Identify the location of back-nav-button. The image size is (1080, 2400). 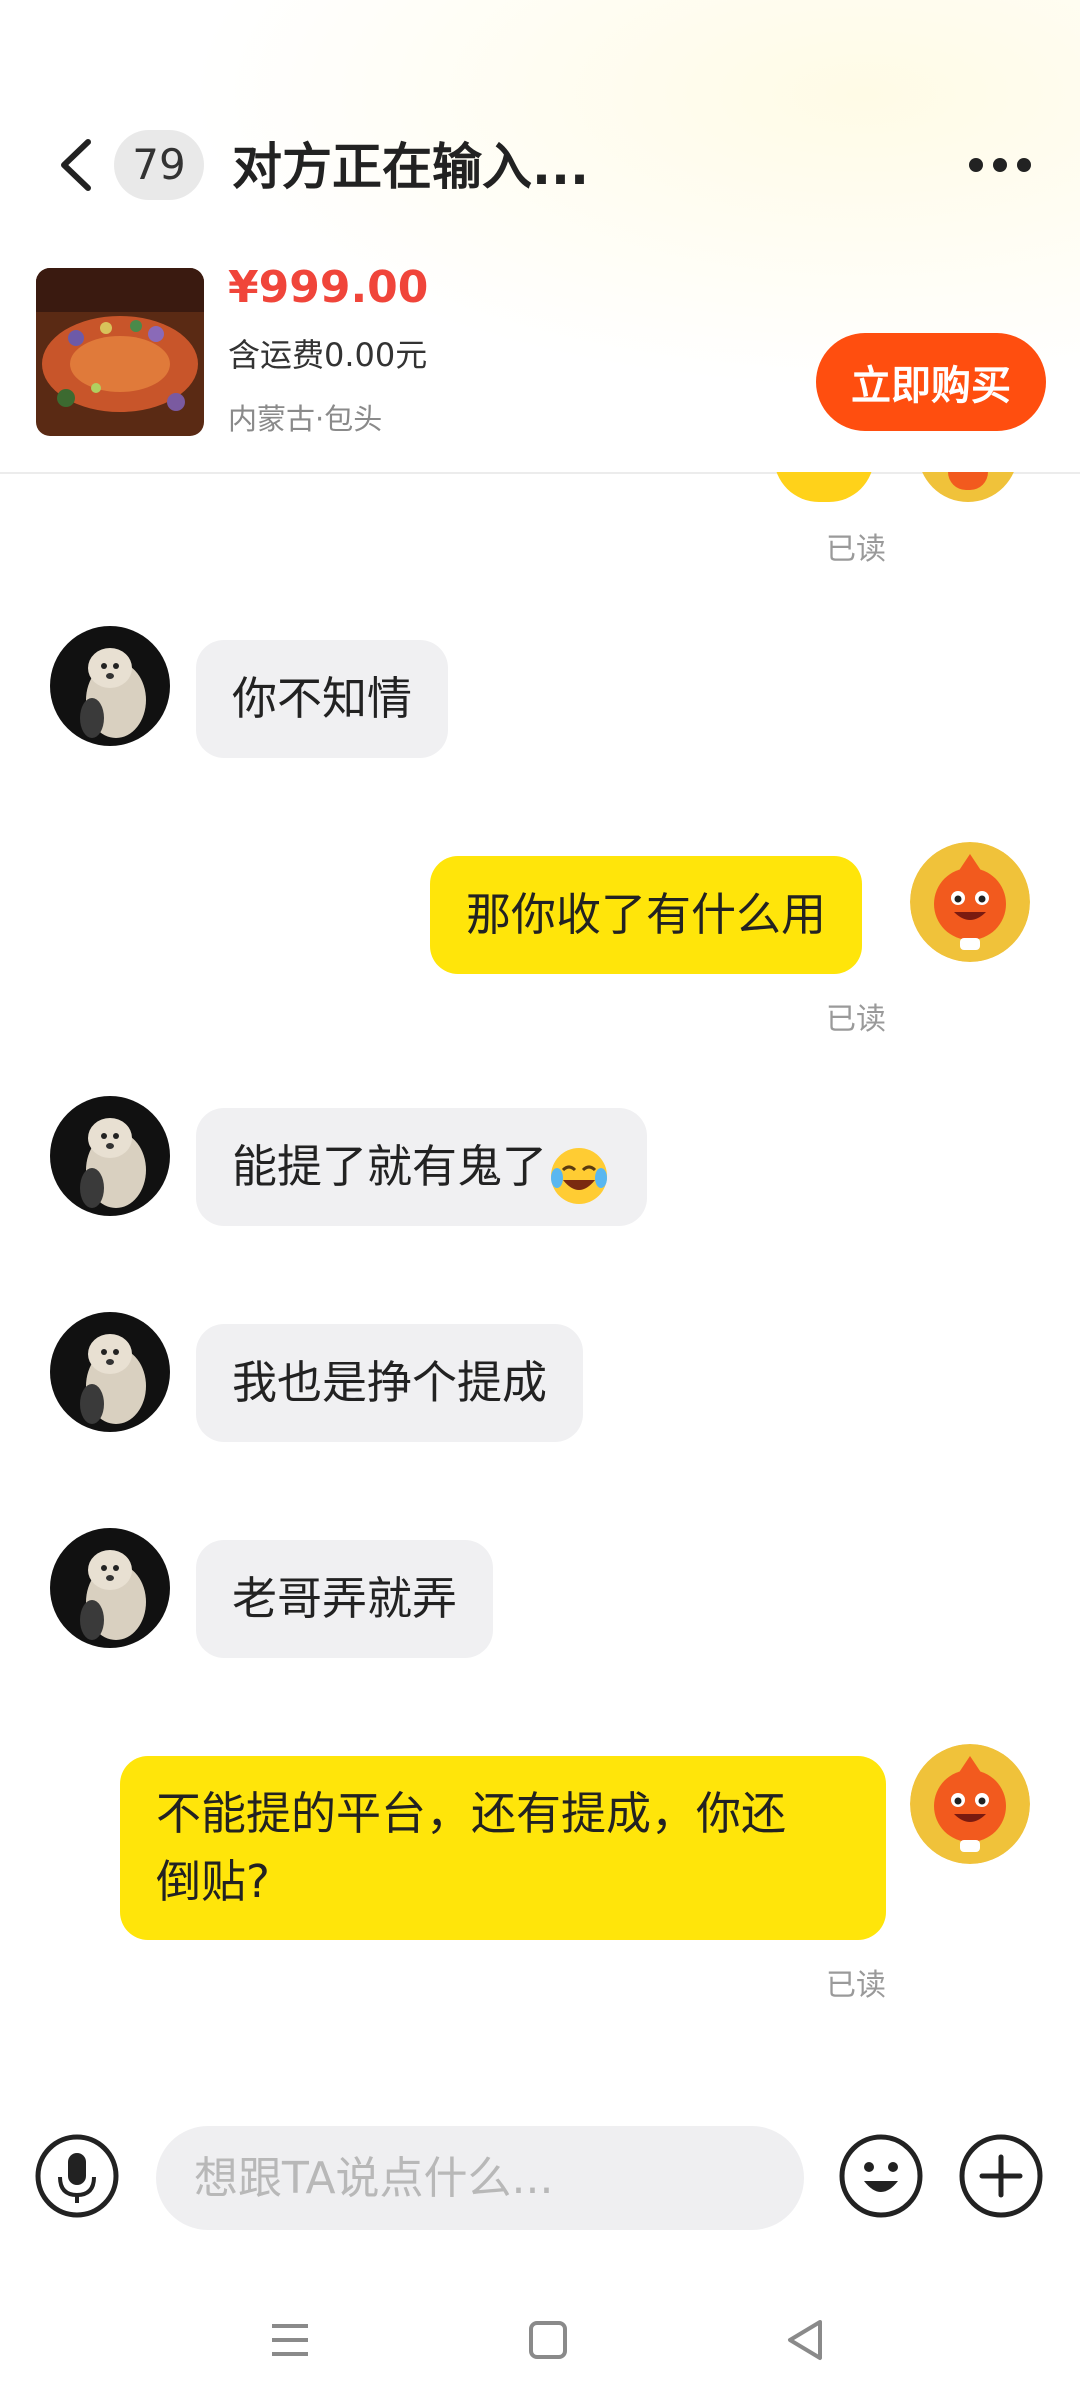
(806, 2340).